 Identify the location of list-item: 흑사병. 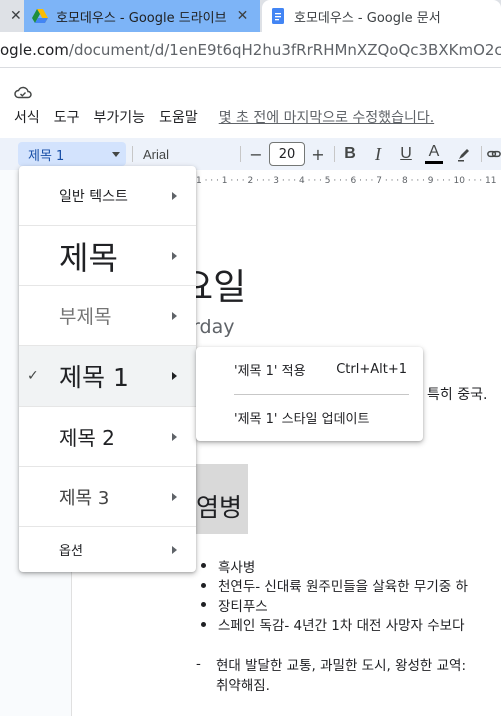
(332, 566).